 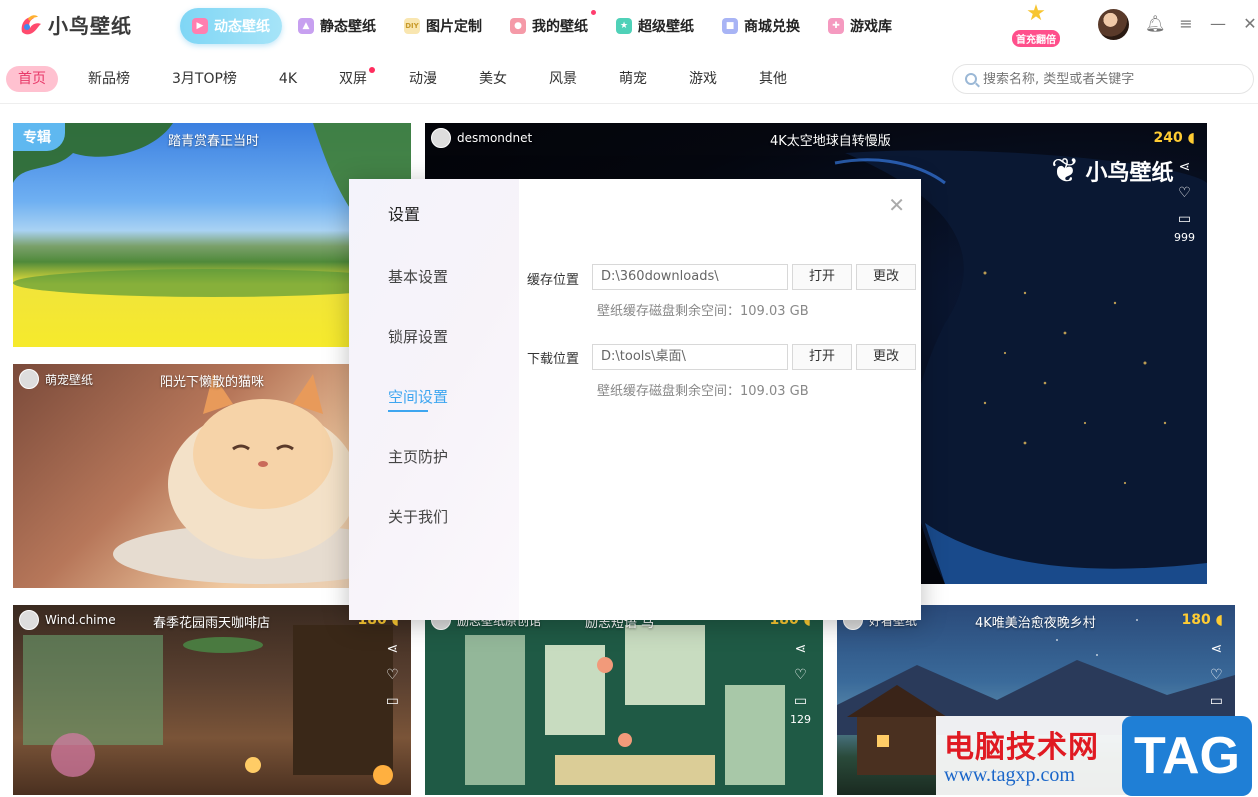 What do you see at coordinates (971, 79) in the screenshot?
I see `search-icon` at bounding box center [971, 79].